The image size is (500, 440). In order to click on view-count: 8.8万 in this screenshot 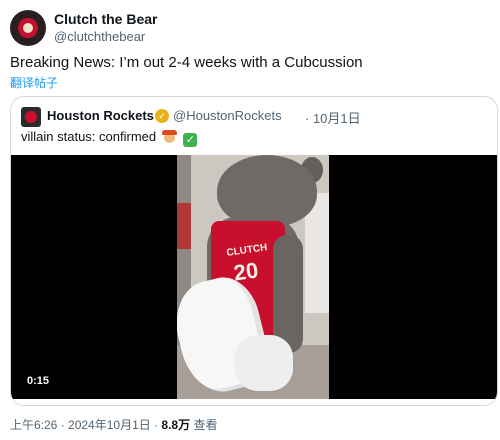, I will do `click(176, 425)`.